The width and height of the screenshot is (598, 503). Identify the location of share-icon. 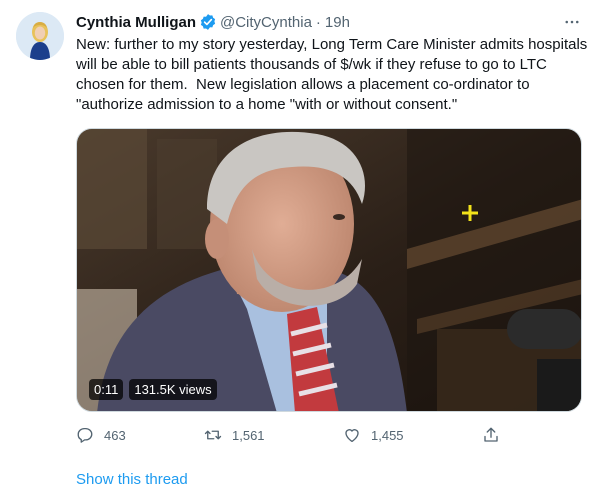
(491, 434).